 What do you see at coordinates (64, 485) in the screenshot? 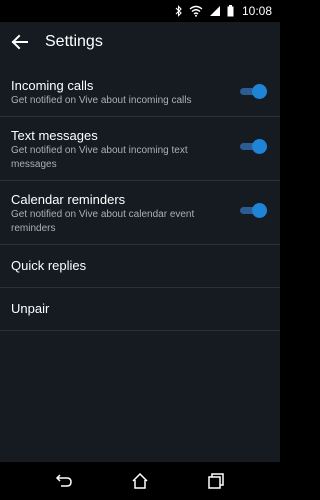
I see `back-nav-icon` at bounding box center [64, 485].